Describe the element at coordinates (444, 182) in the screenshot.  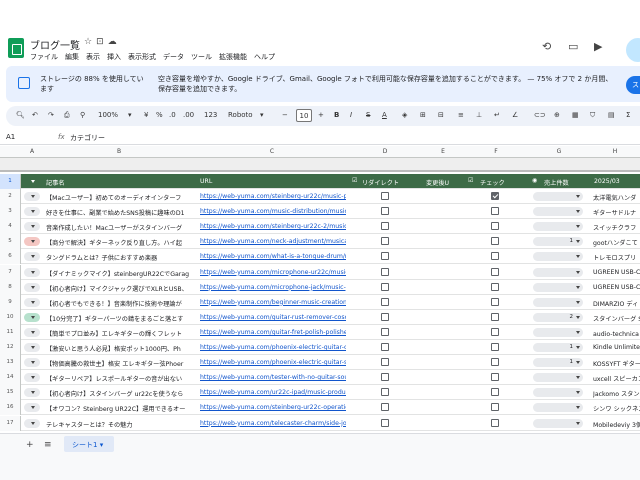
I see `header-changed-url: 変更後U` at that location.